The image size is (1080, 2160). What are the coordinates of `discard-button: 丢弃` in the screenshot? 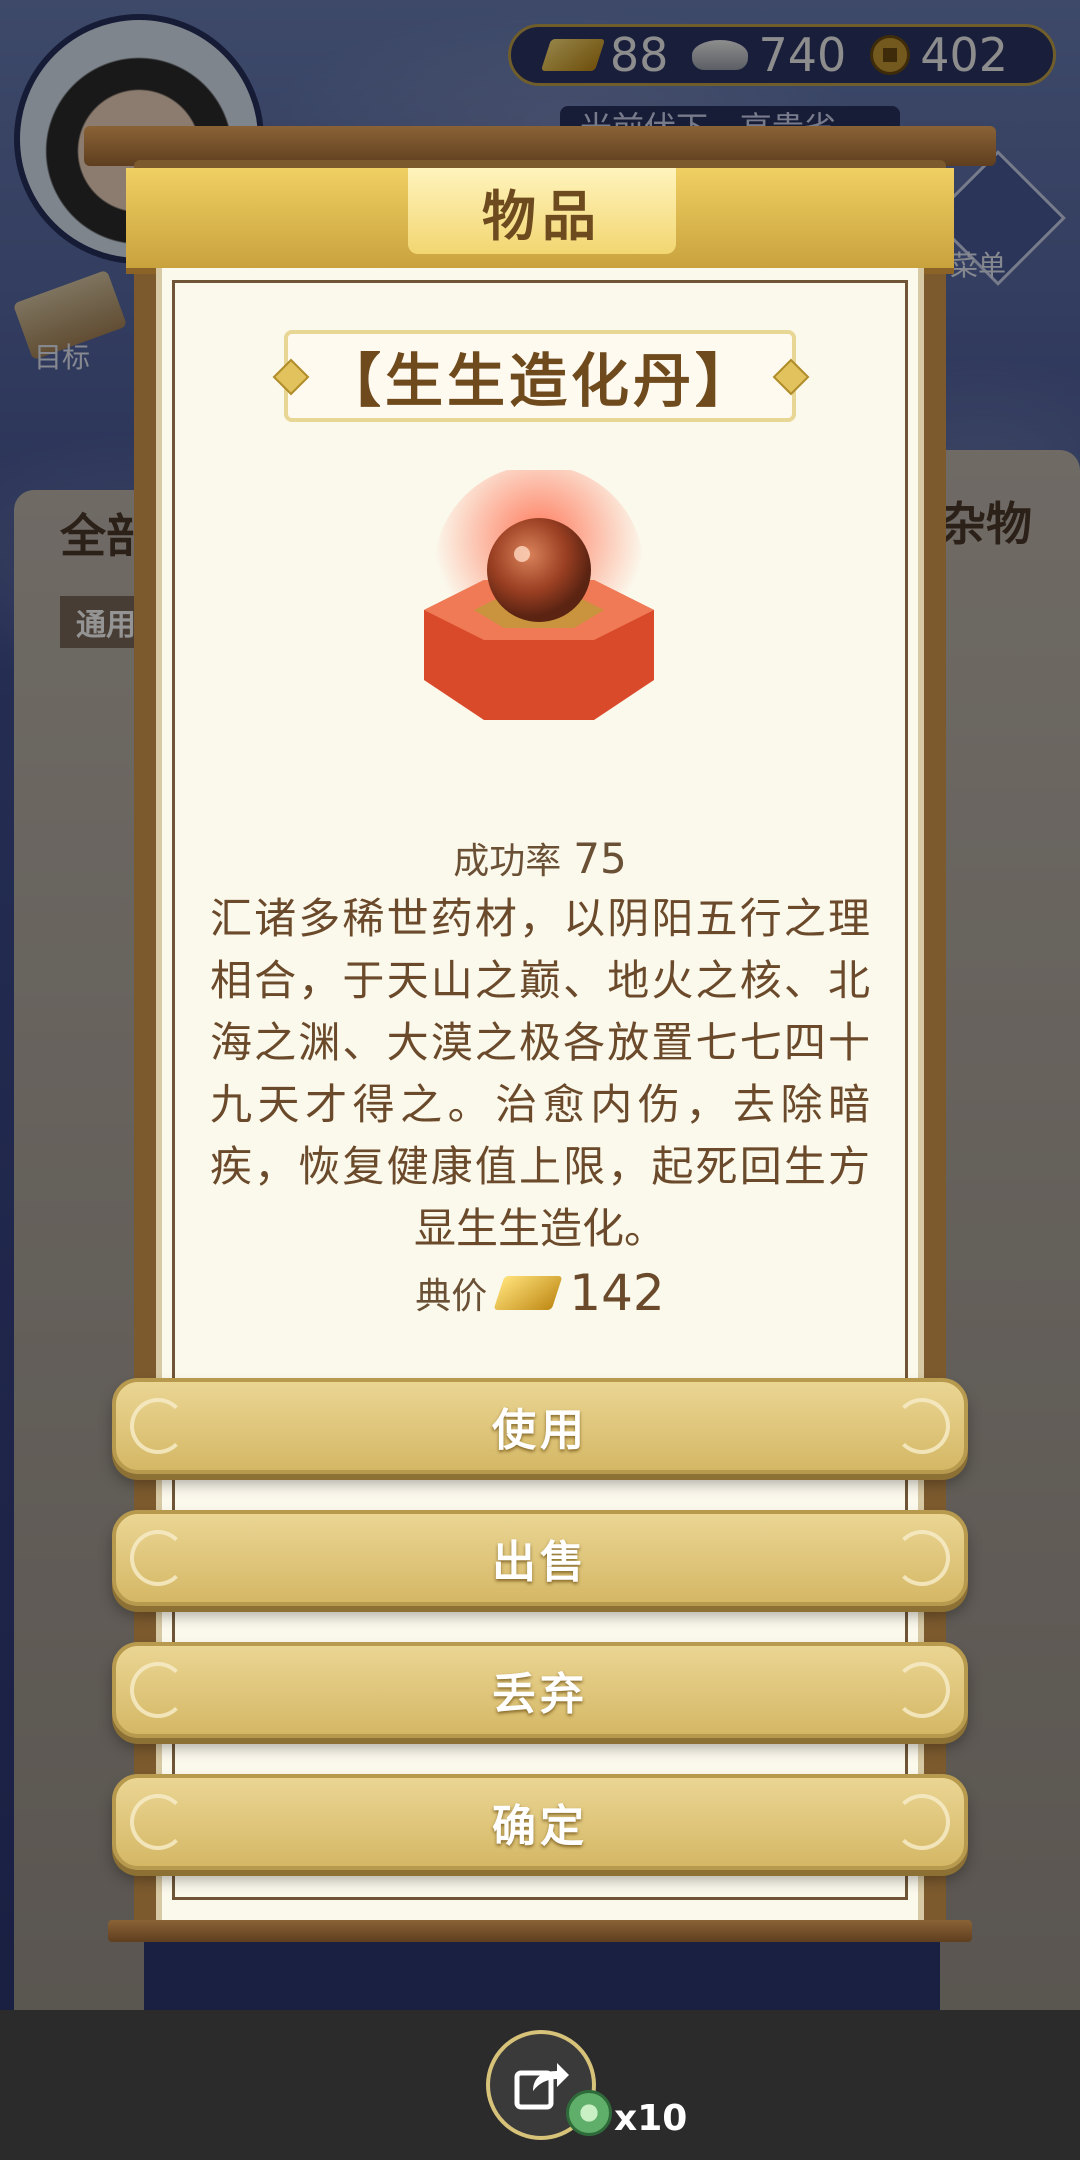 It's located at (540, 1690).